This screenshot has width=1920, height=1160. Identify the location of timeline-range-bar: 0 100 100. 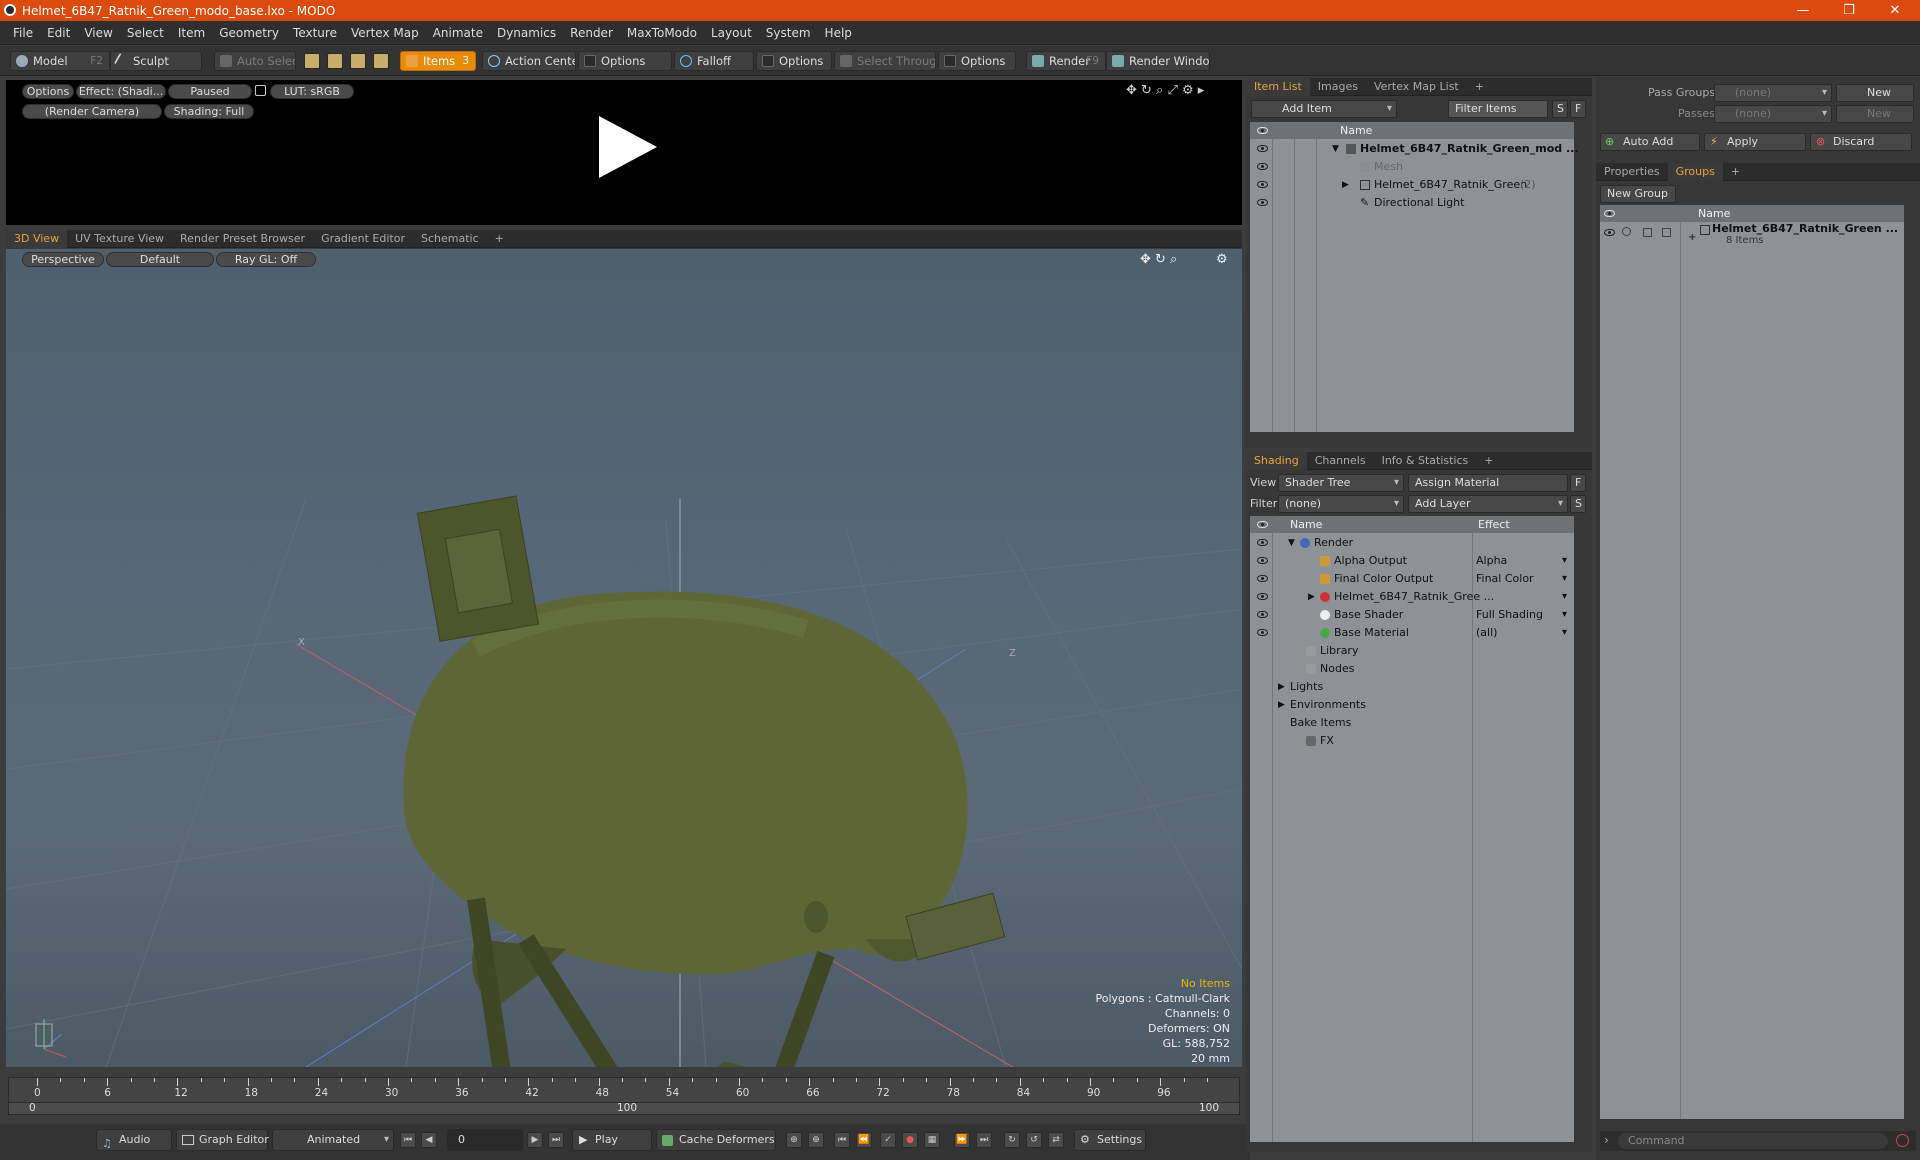
(624, 1108).